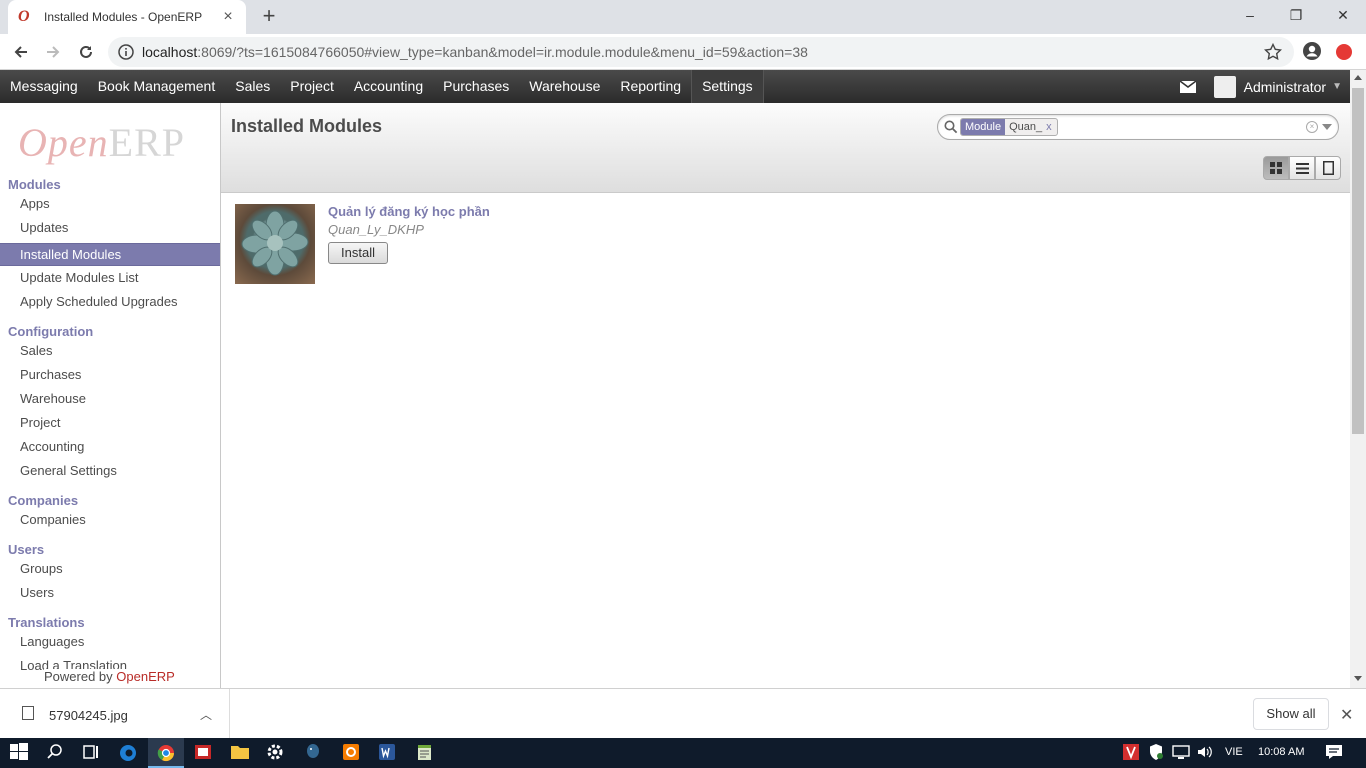 This screenshot has height=768, width=1366. Describe the element at coordinates (1187, 86) in the screenshot. I see `mail-icon` at that location.